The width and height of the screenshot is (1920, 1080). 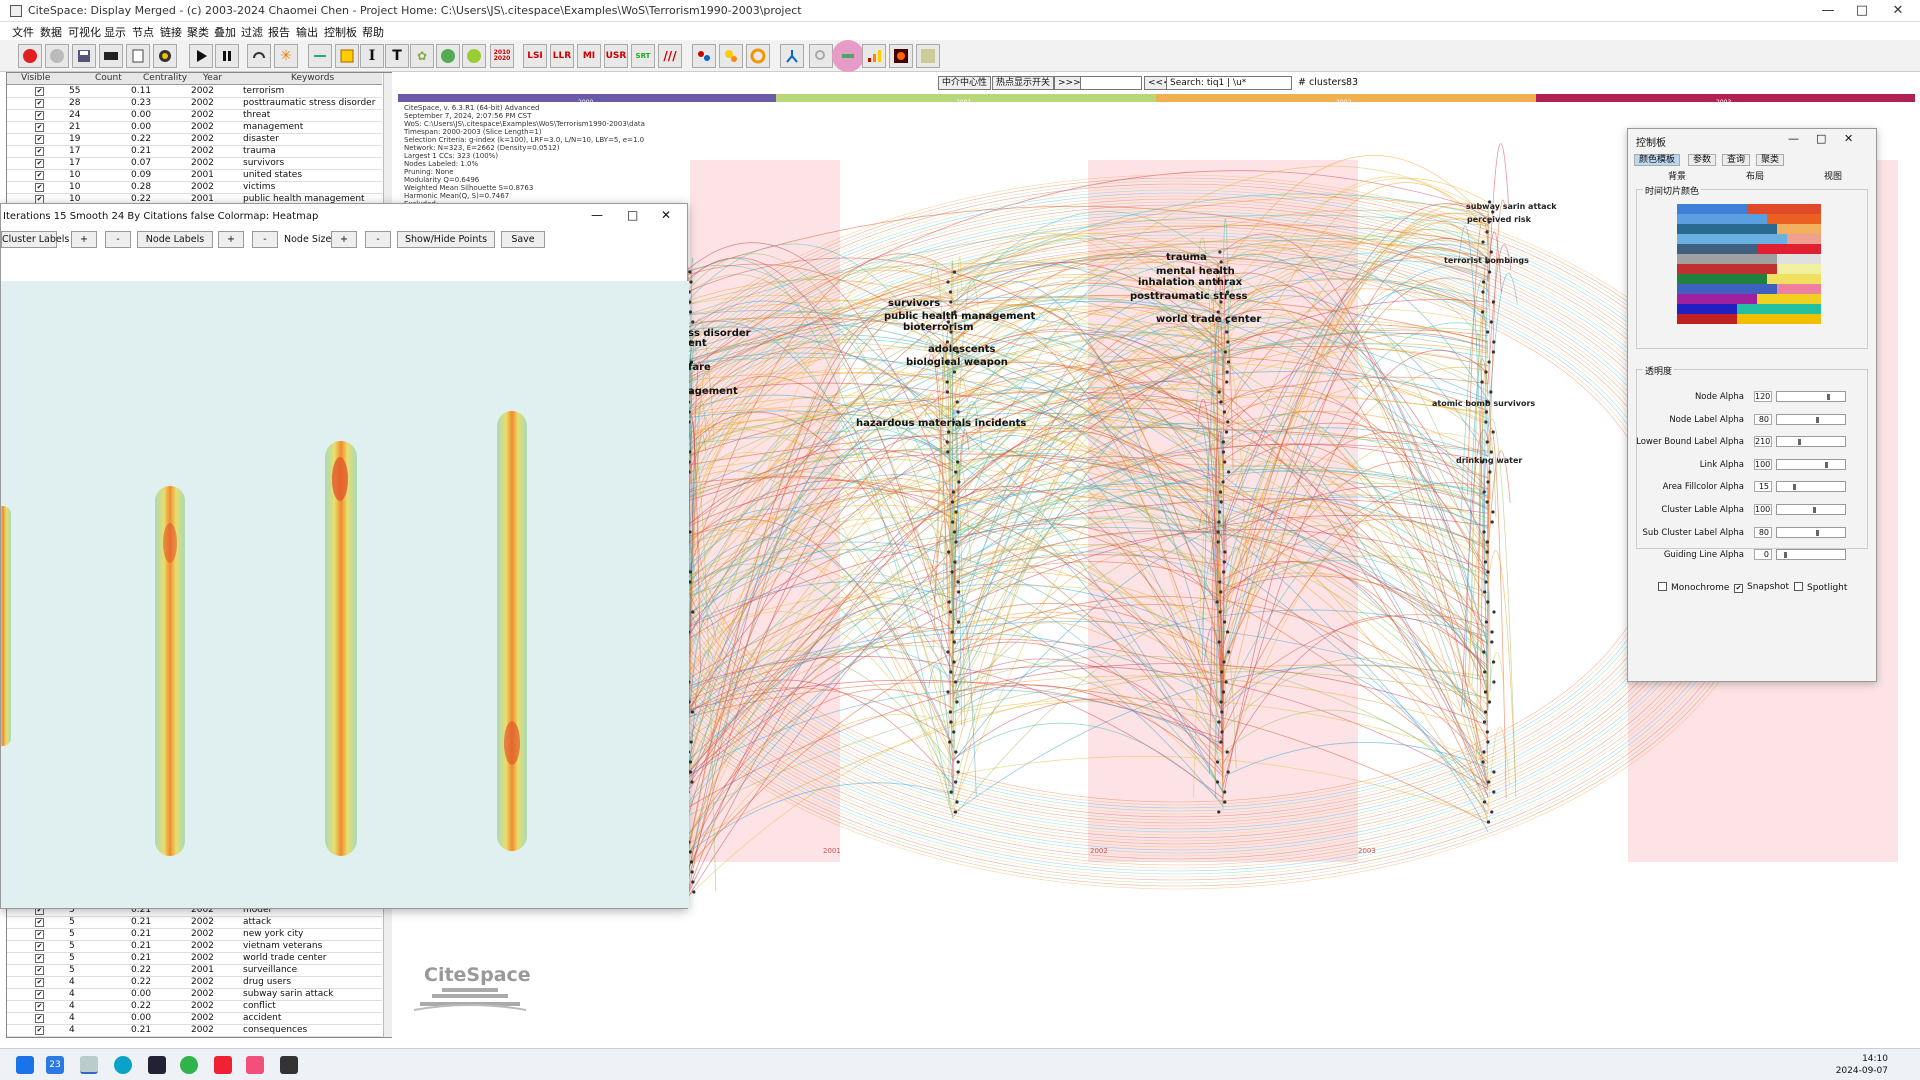 What do you see at coordinates (84, 56) in the screenshot?
I see `save-icon` at bounding box center [84, 56].